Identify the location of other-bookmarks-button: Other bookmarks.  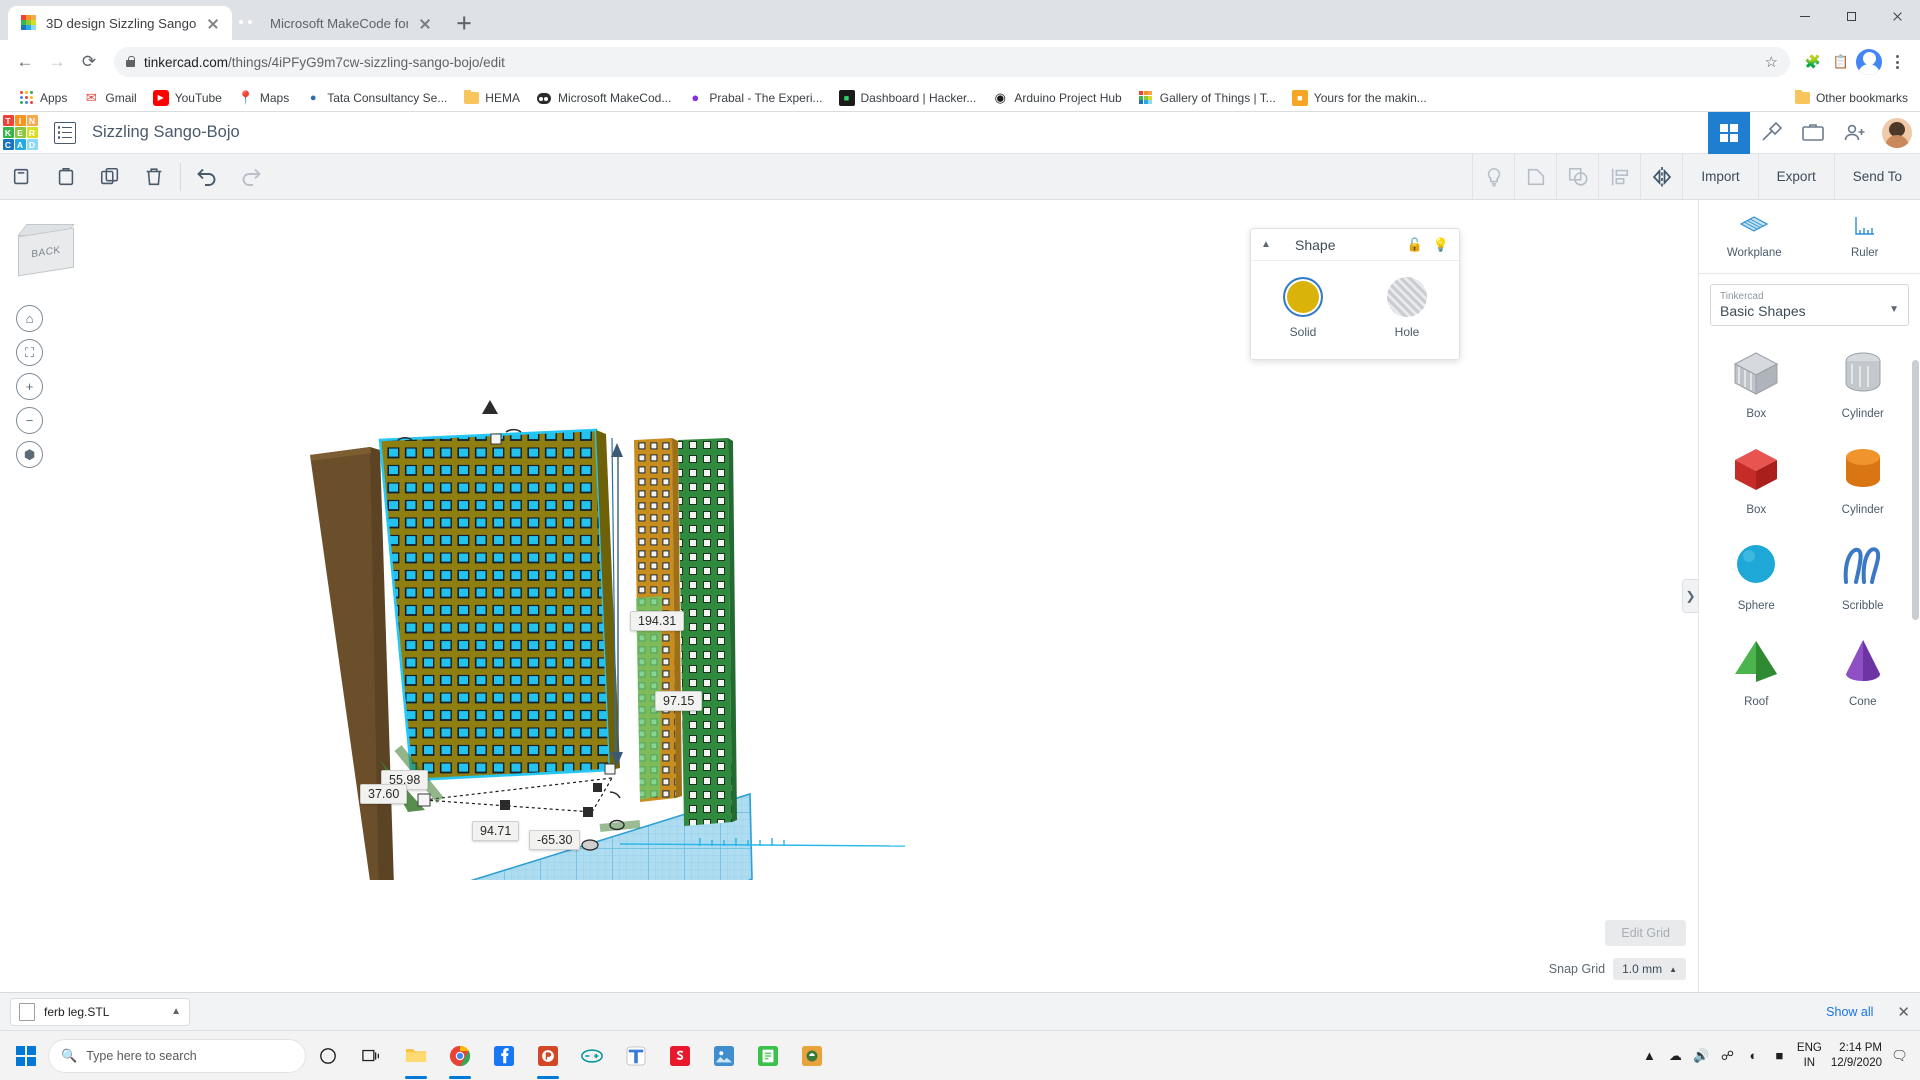
(1851, 97).